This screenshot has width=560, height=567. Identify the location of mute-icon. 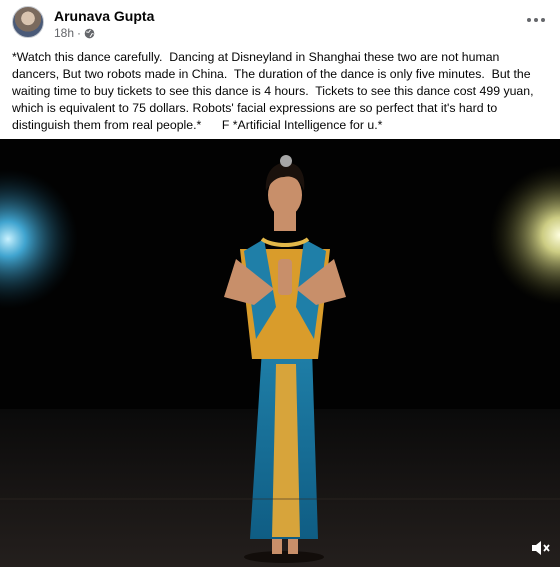
(540, 548).